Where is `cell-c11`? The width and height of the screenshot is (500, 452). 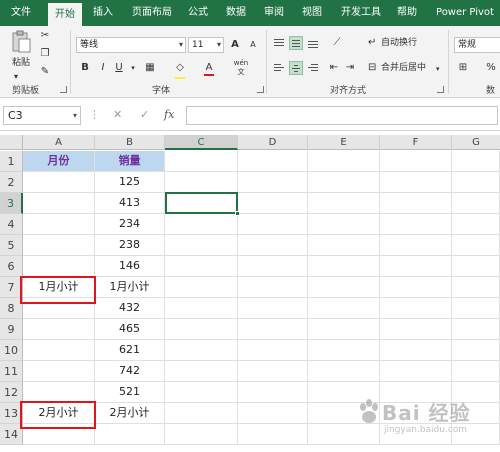 cell-c11 is located at coordinates (201, 371).